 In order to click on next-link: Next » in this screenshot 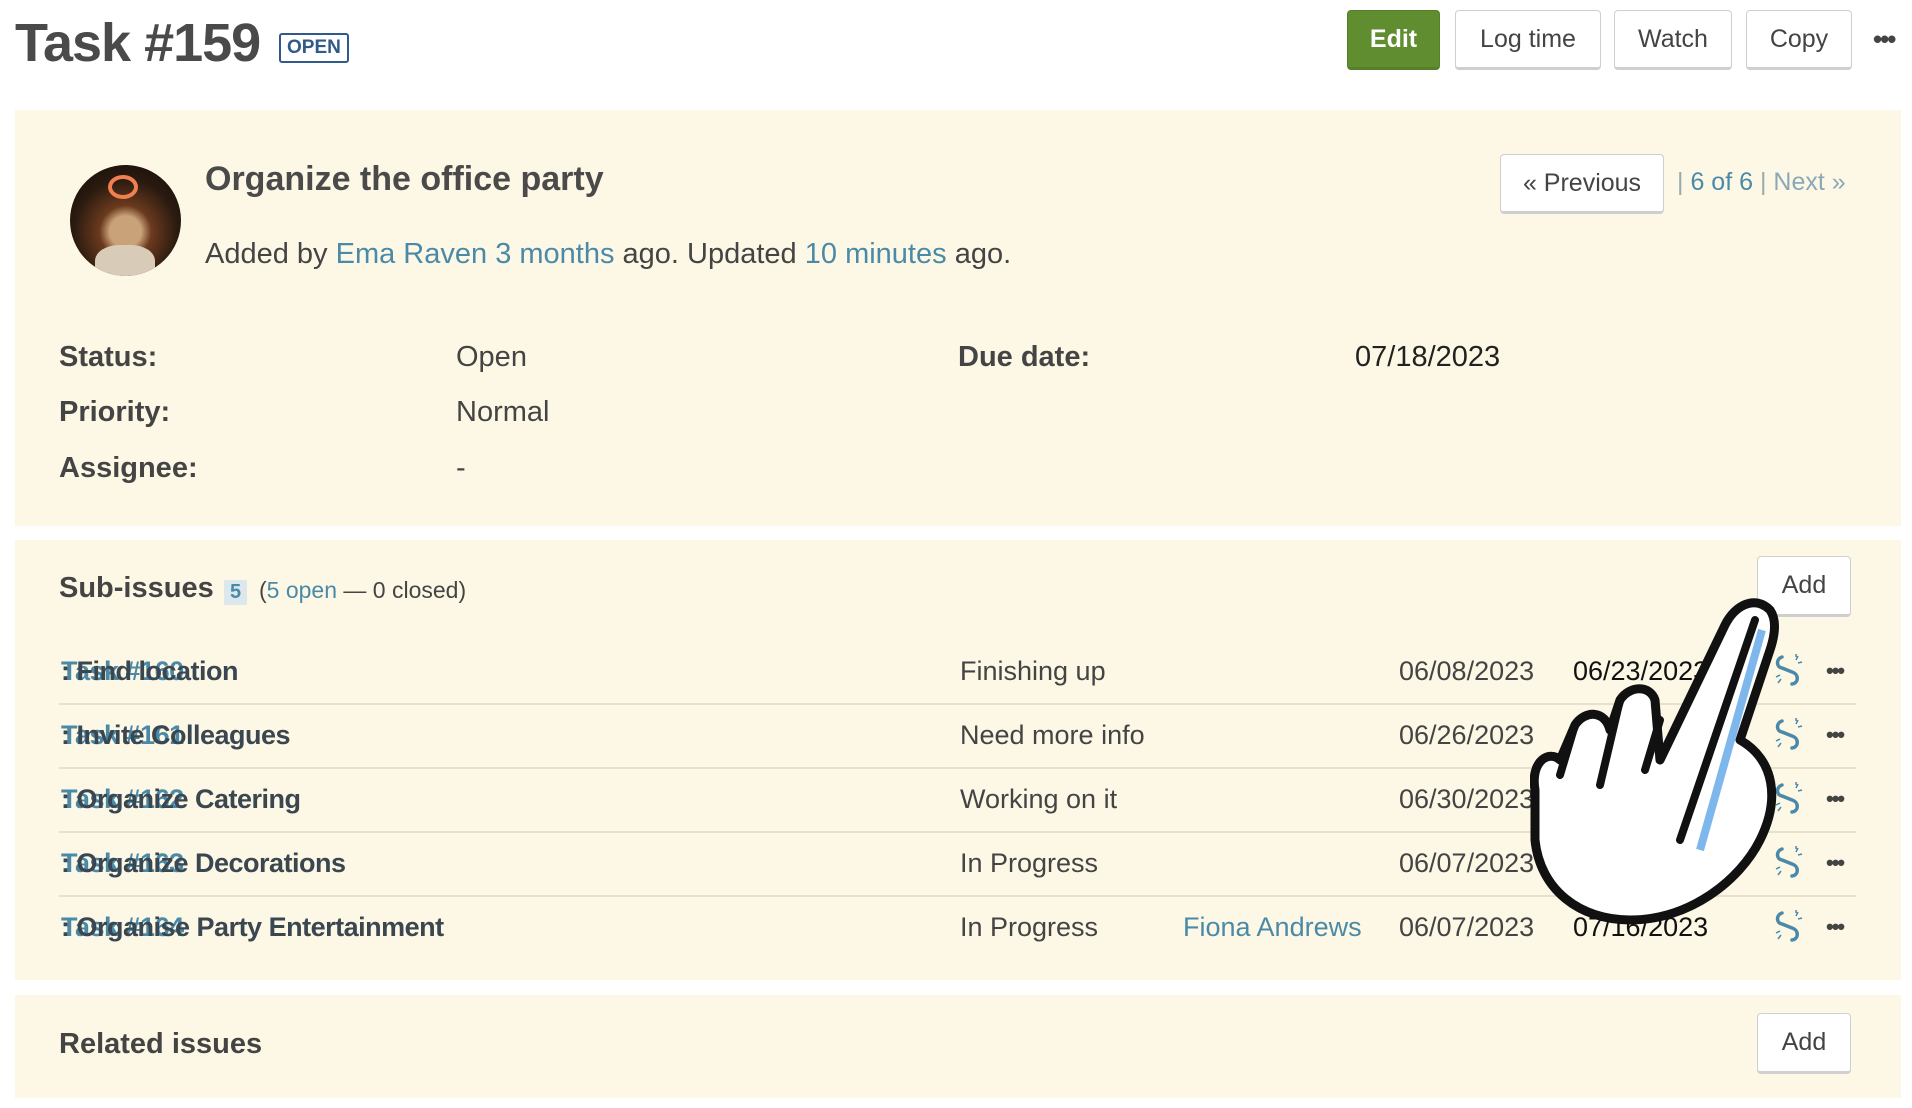, I will do `click(1809, 182)`.